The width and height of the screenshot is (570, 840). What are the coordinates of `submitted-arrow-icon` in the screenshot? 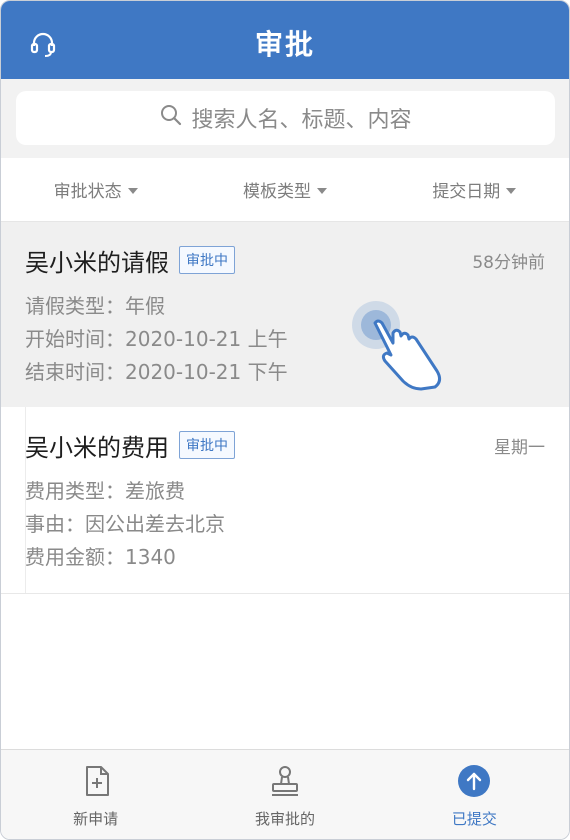 It's located at (474, 781).